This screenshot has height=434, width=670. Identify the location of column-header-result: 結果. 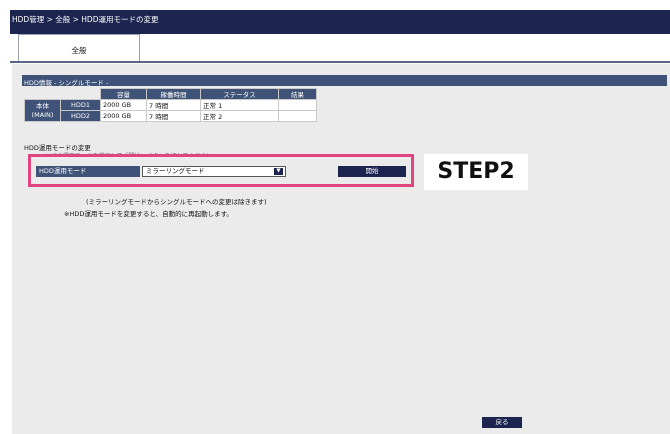
(297, 94).